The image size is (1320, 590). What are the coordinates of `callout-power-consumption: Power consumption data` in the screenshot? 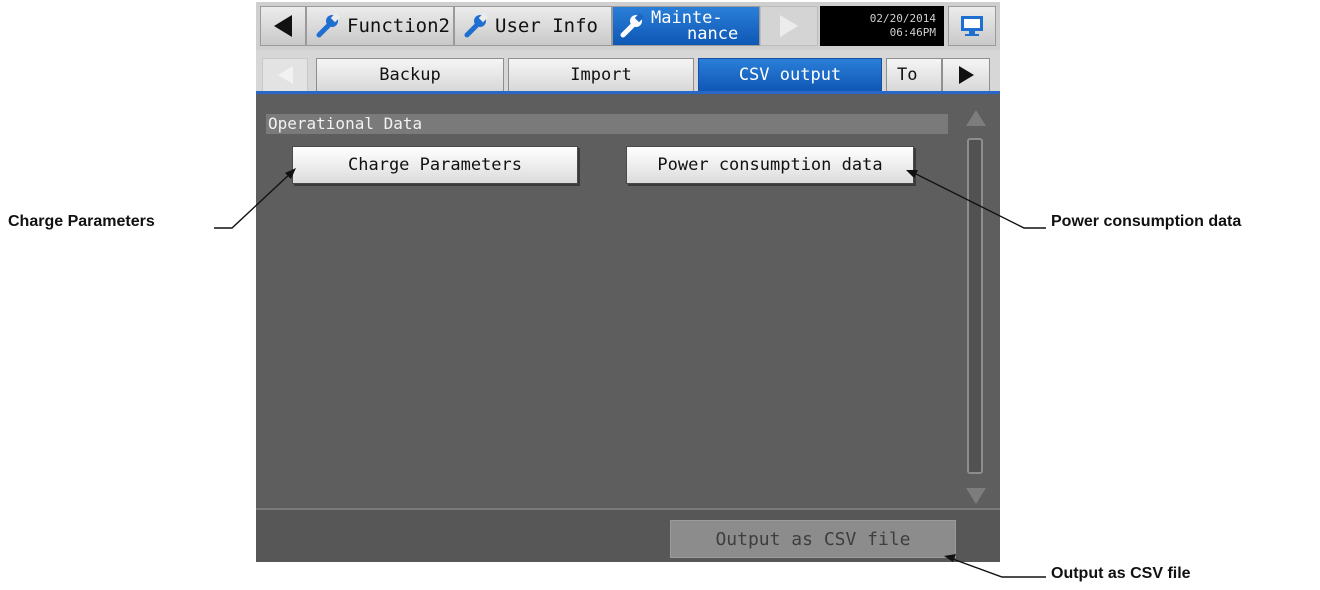 It's located at (1146, 221).